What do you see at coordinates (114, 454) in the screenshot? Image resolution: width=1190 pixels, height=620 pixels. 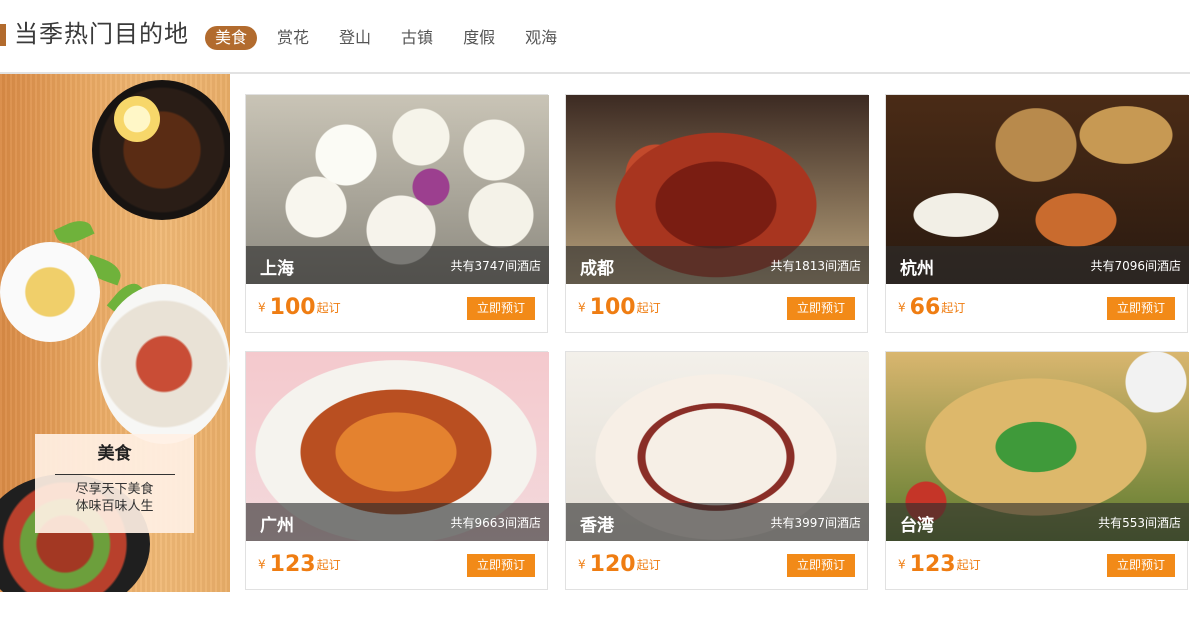 I see `promo-title: 美食` at bounding box center [114, 454].